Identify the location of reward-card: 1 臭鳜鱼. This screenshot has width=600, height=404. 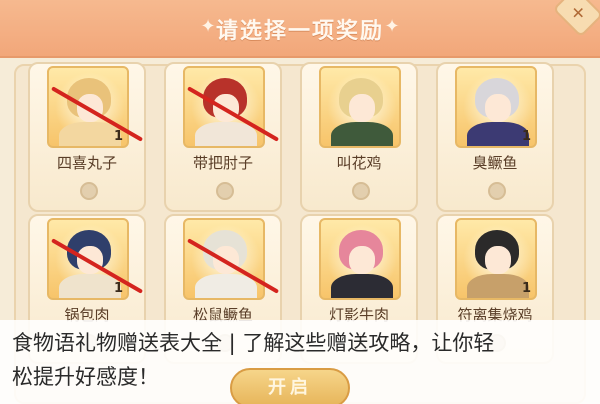
(495, 137).